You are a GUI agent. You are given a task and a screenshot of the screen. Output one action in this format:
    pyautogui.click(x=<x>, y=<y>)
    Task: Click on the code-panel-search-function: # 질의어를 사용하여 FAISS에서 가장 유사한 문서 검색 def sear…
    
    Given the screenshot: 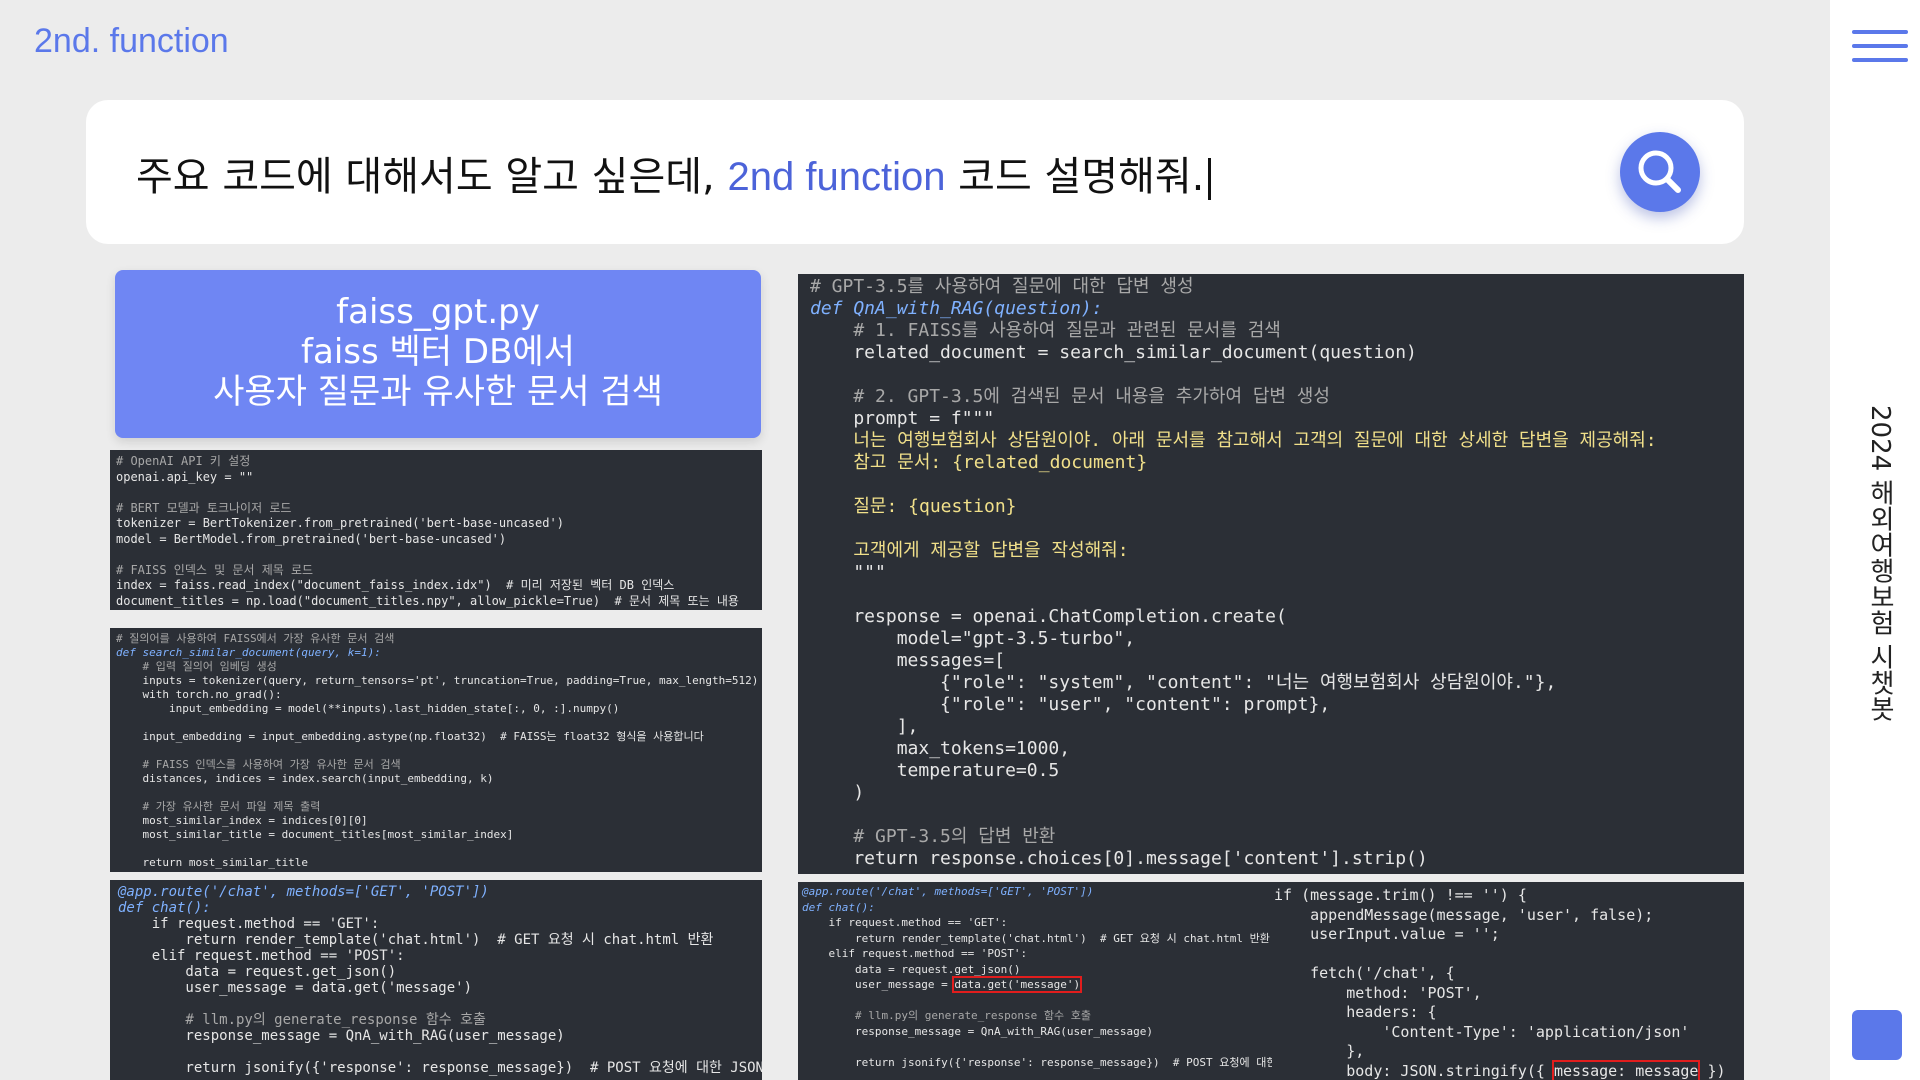 What is the action you would take?
    pyautogui.click(x=436, y=750)
    